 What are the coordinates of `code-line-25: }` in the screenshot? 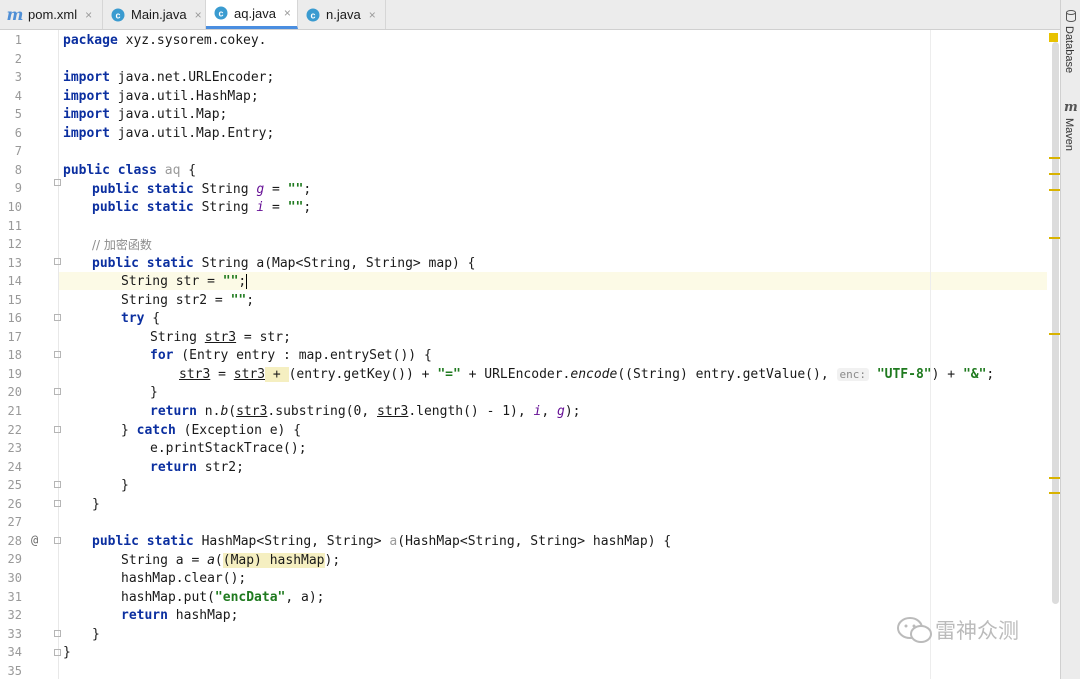 It's located at (125, 486).